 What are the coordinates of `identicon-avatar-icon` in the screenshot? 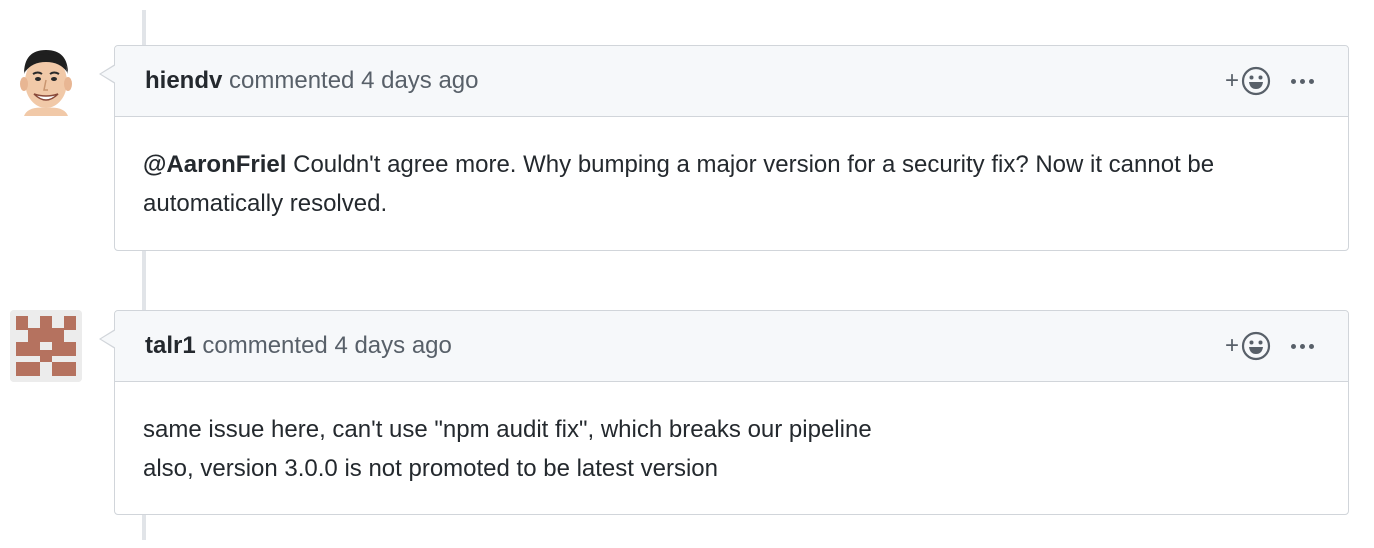 It's located at (46, 346).